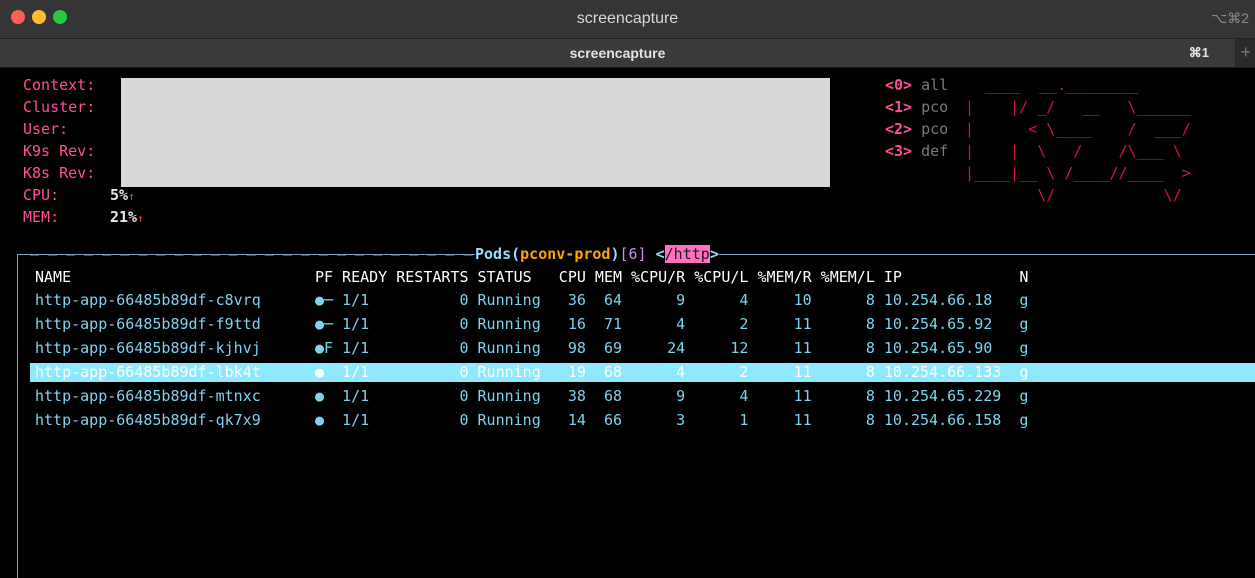  What do you see at coordinates (916, 85) in the screenshot?
I see `context-shortcut-0: <0> all` at bounding box center [916, 85].